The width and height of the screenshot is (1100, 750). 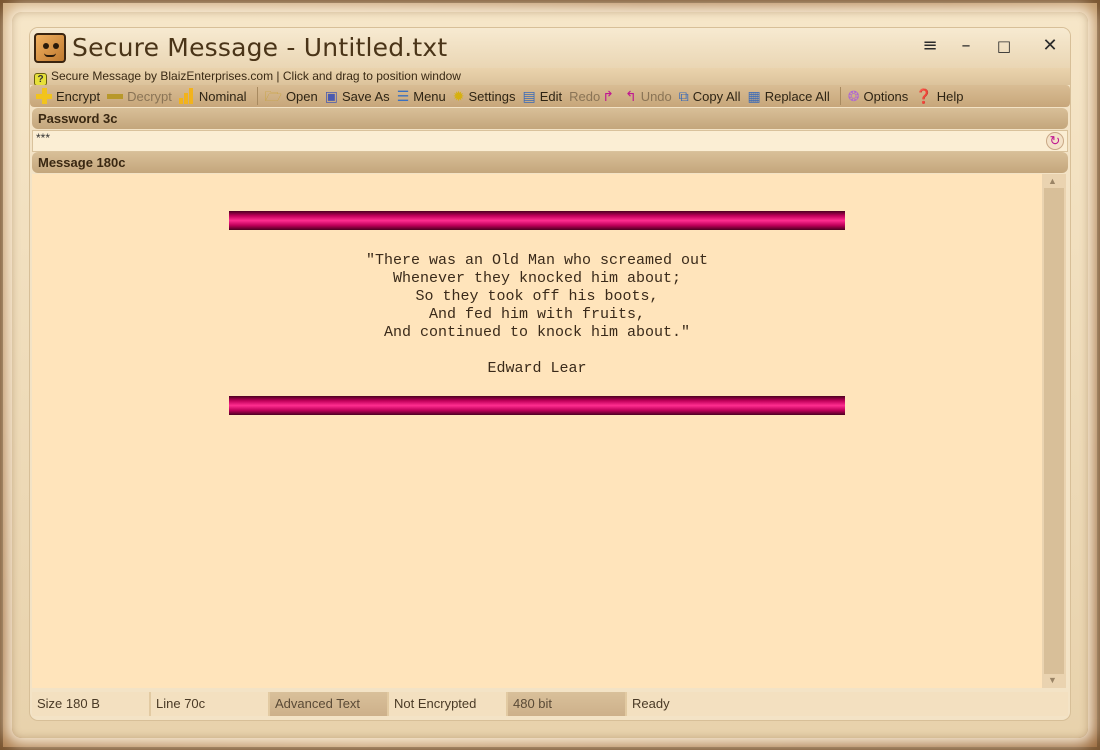 What do you see at coordinates (550, 162) in the screenshot?
I see `message-header: Message 180c` at bounding box center [550, 162].